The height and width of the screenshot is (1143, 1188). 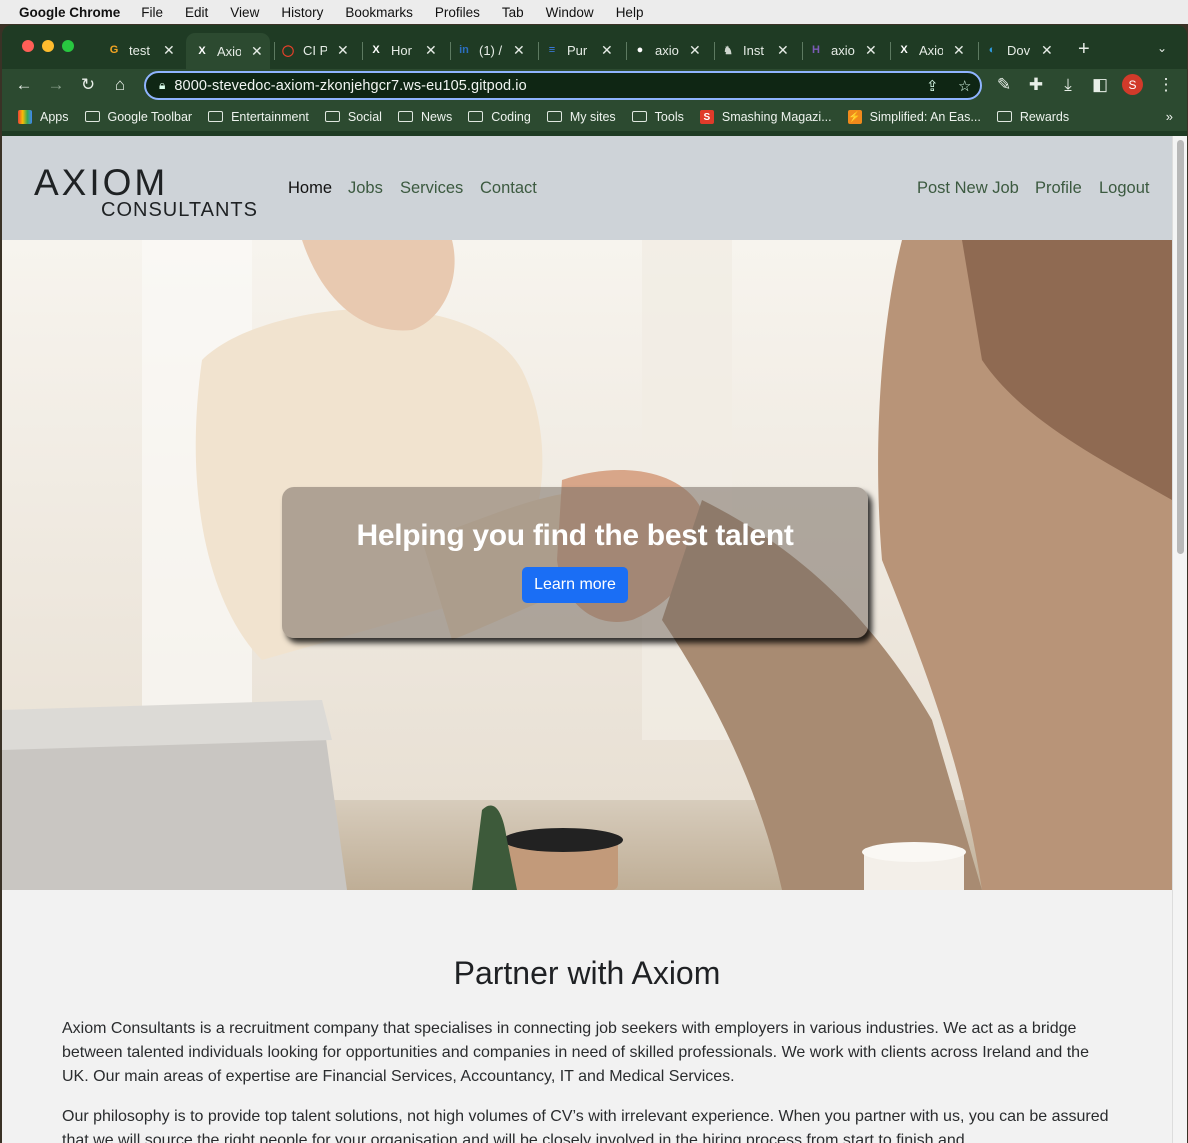 I want to click on tab-10: ◐ Dov ✕, so click(x=1022, y=50).